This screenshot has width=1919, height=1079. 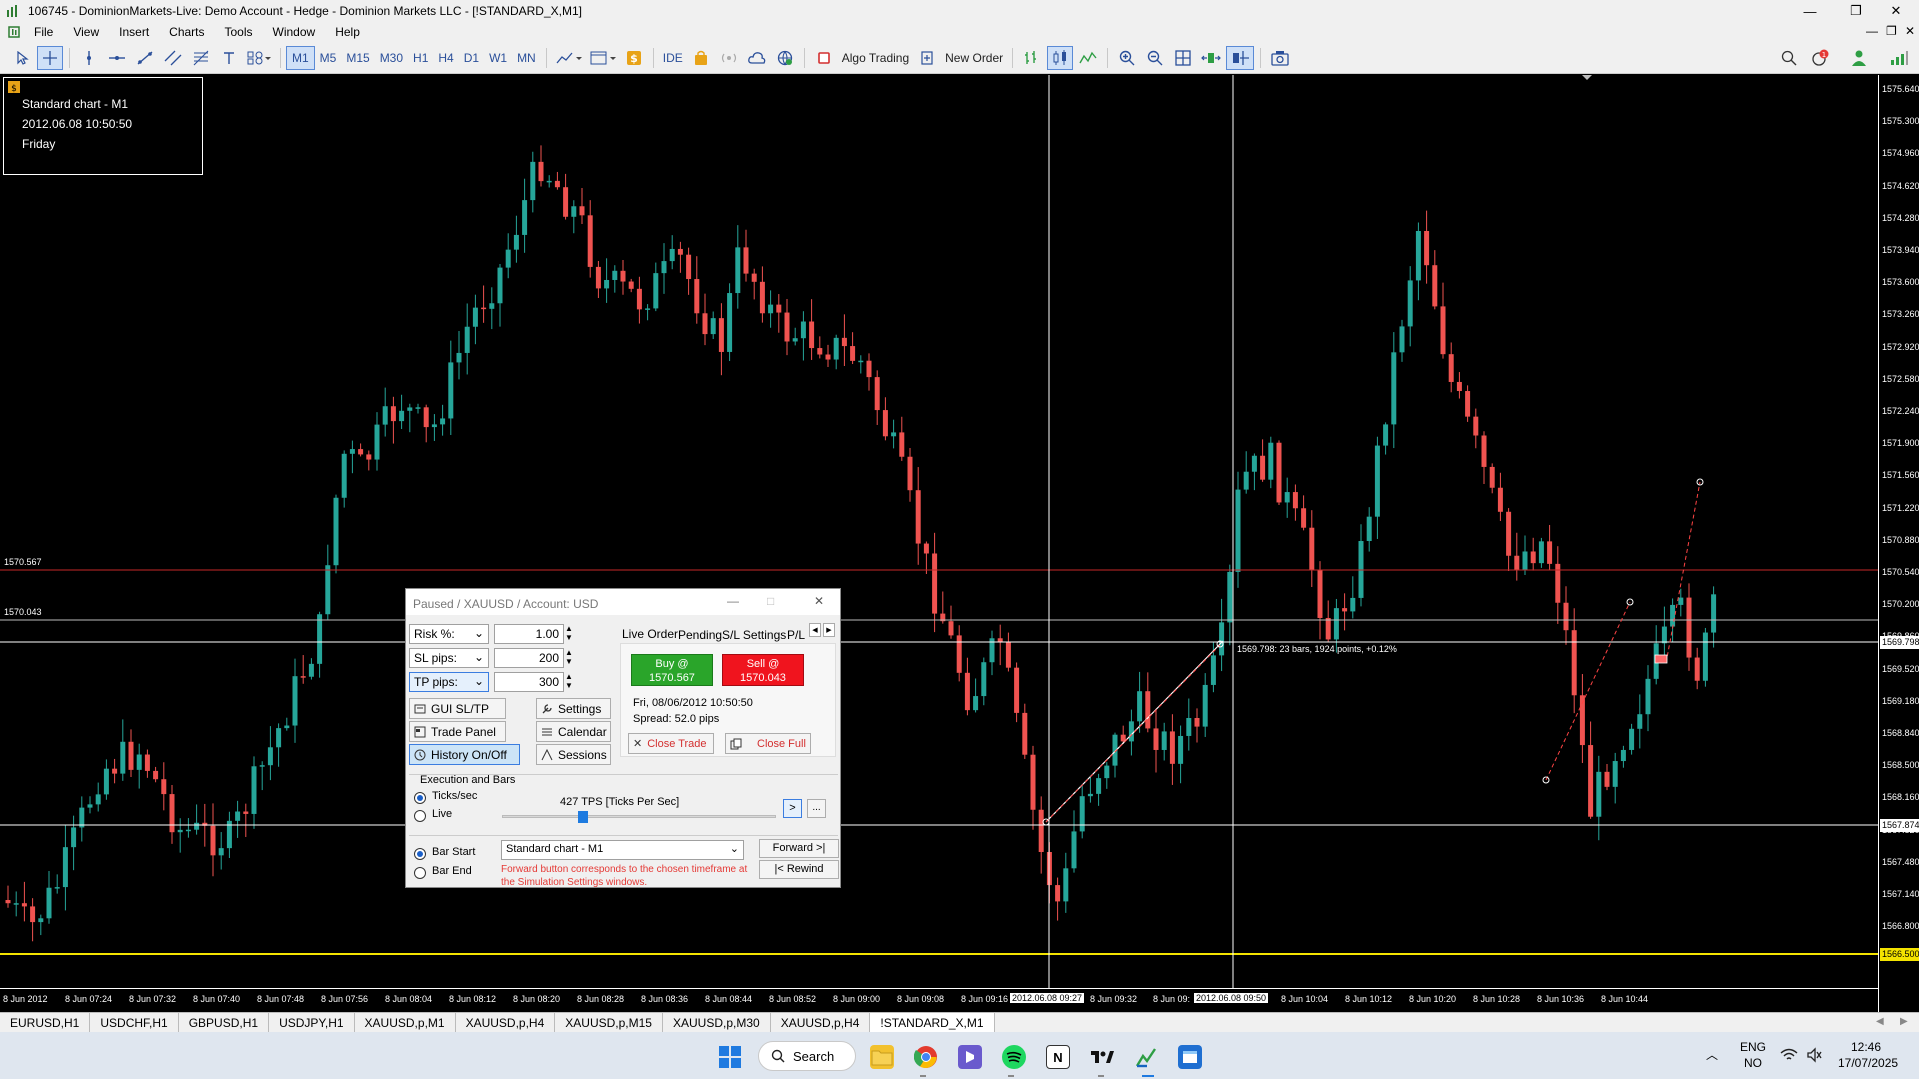 What do you see at coordinates (824, 58) in the screenshot?
I see `algo-trading-stop-icon` at bounding box center [824, 58].